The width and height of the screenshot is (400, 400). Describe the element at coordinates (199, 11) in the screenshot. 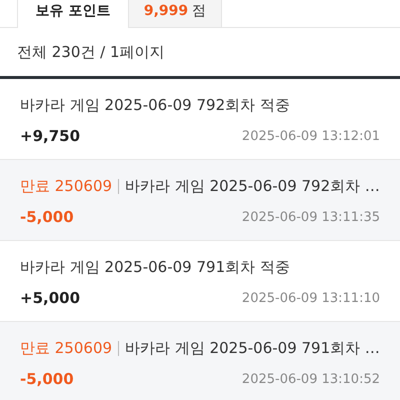

I see `points-unit: 점` at that location.